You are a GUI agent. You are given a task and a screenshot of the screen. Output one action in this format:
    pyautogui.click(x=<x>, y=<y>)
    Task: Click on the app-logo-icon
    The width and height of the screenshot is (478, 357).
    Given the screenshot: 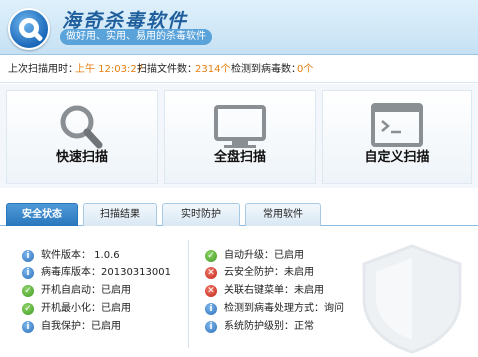 What is the action you would take?
    pyautogui.click(x=29, y=29)
    